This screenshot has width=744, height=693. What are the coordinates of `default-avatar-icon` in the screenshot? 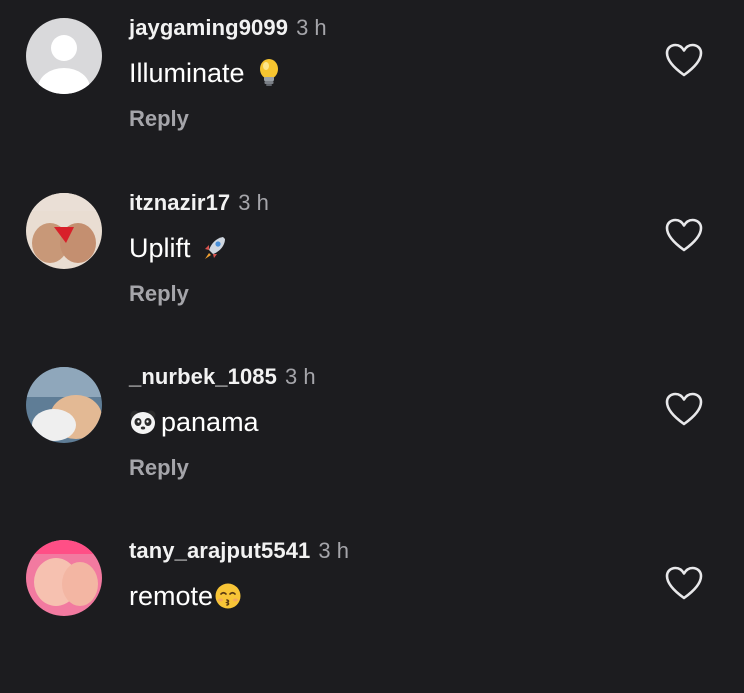 It's located at (64, 56).